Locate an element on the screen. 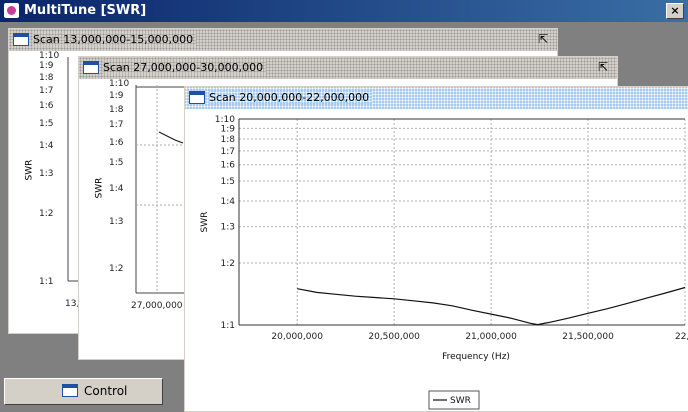 The height and width of the screenshot is (412, 688). window-title: Scan 20,000,000-22,000,000 is located at coordinates (291, 97).